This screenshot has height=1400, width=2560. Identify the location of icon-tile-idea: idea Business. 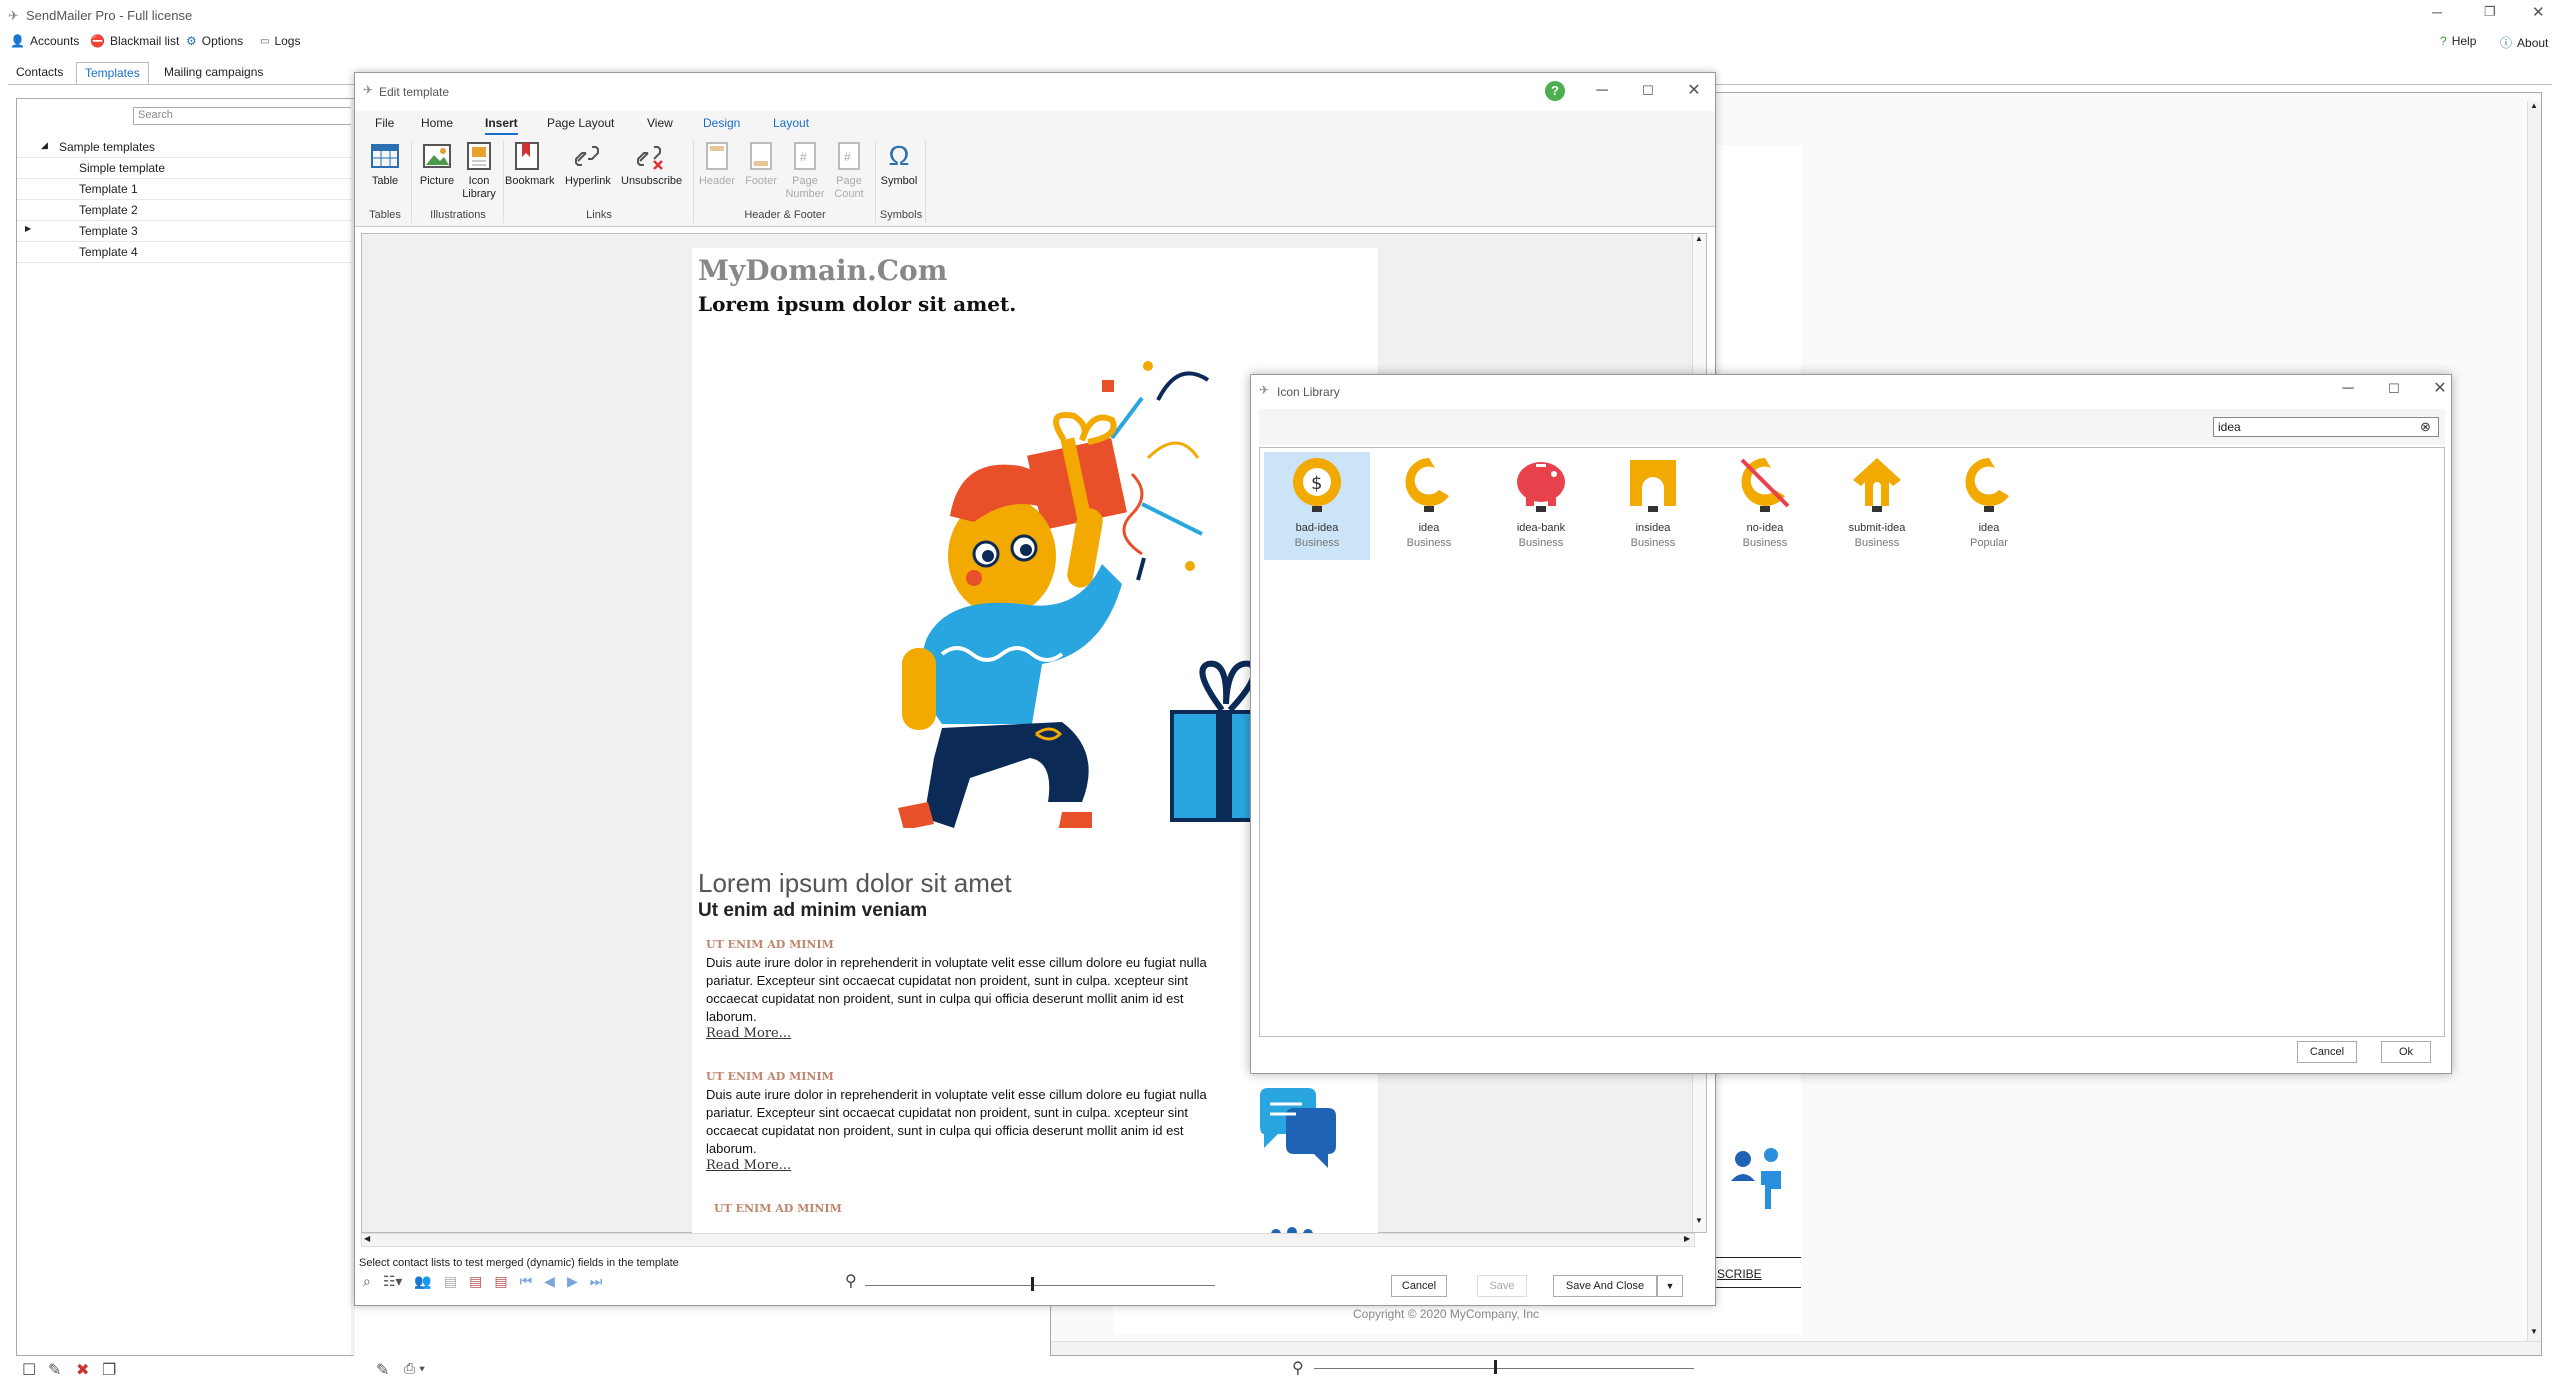
(1429, 506).